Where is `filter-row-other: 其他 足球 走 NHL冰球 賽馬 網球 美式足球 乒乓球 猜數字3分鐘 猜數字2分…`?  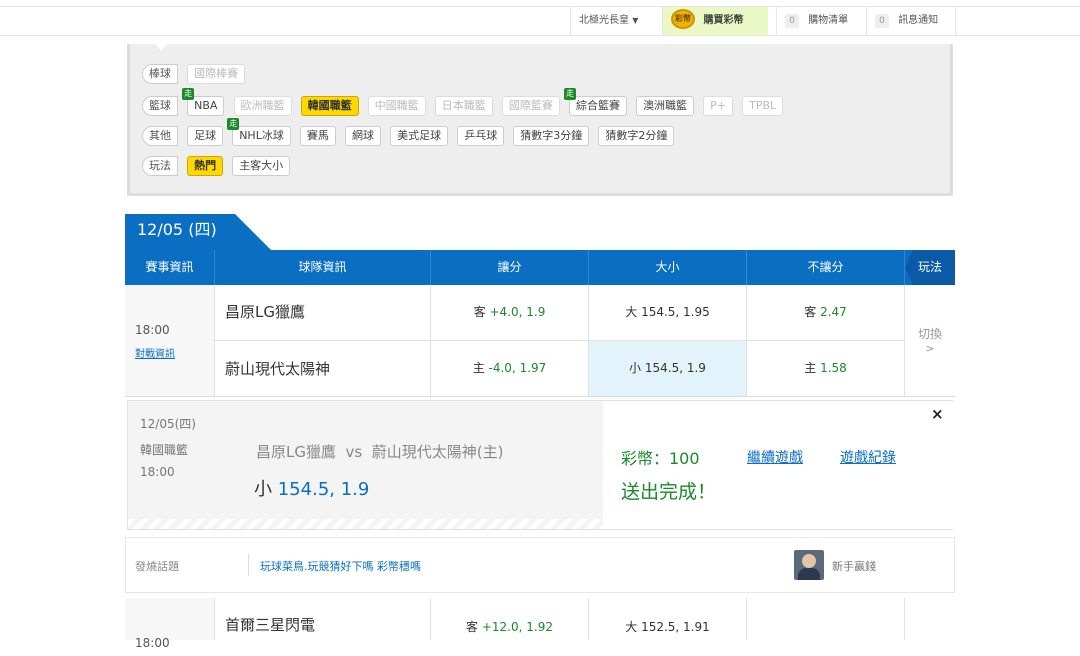
filter-row-other: 其他 足球 走 NHL冰球 賽馬 網球 美式足球 乒乓球 猜數字3分鐘 猜數字2分… is located at coordinates (410, 132).